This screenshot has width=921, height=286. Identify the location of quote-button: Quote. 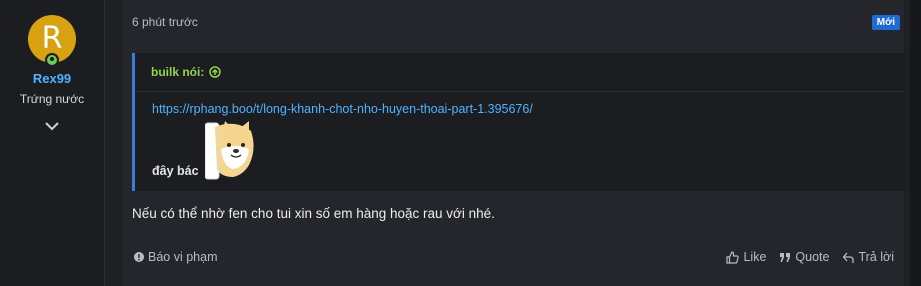
(804, 257).